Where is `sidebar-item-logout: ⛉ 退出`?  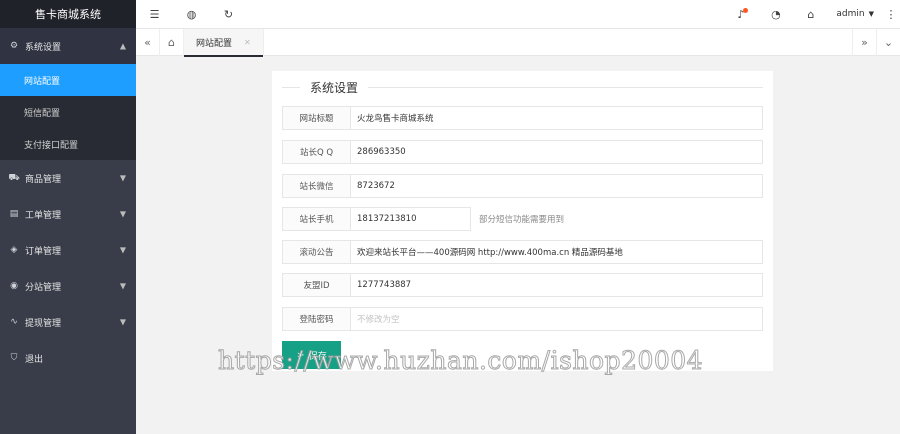 sidebar-item-logout: ⛉ 退出 is located at coordinates (68, 358).